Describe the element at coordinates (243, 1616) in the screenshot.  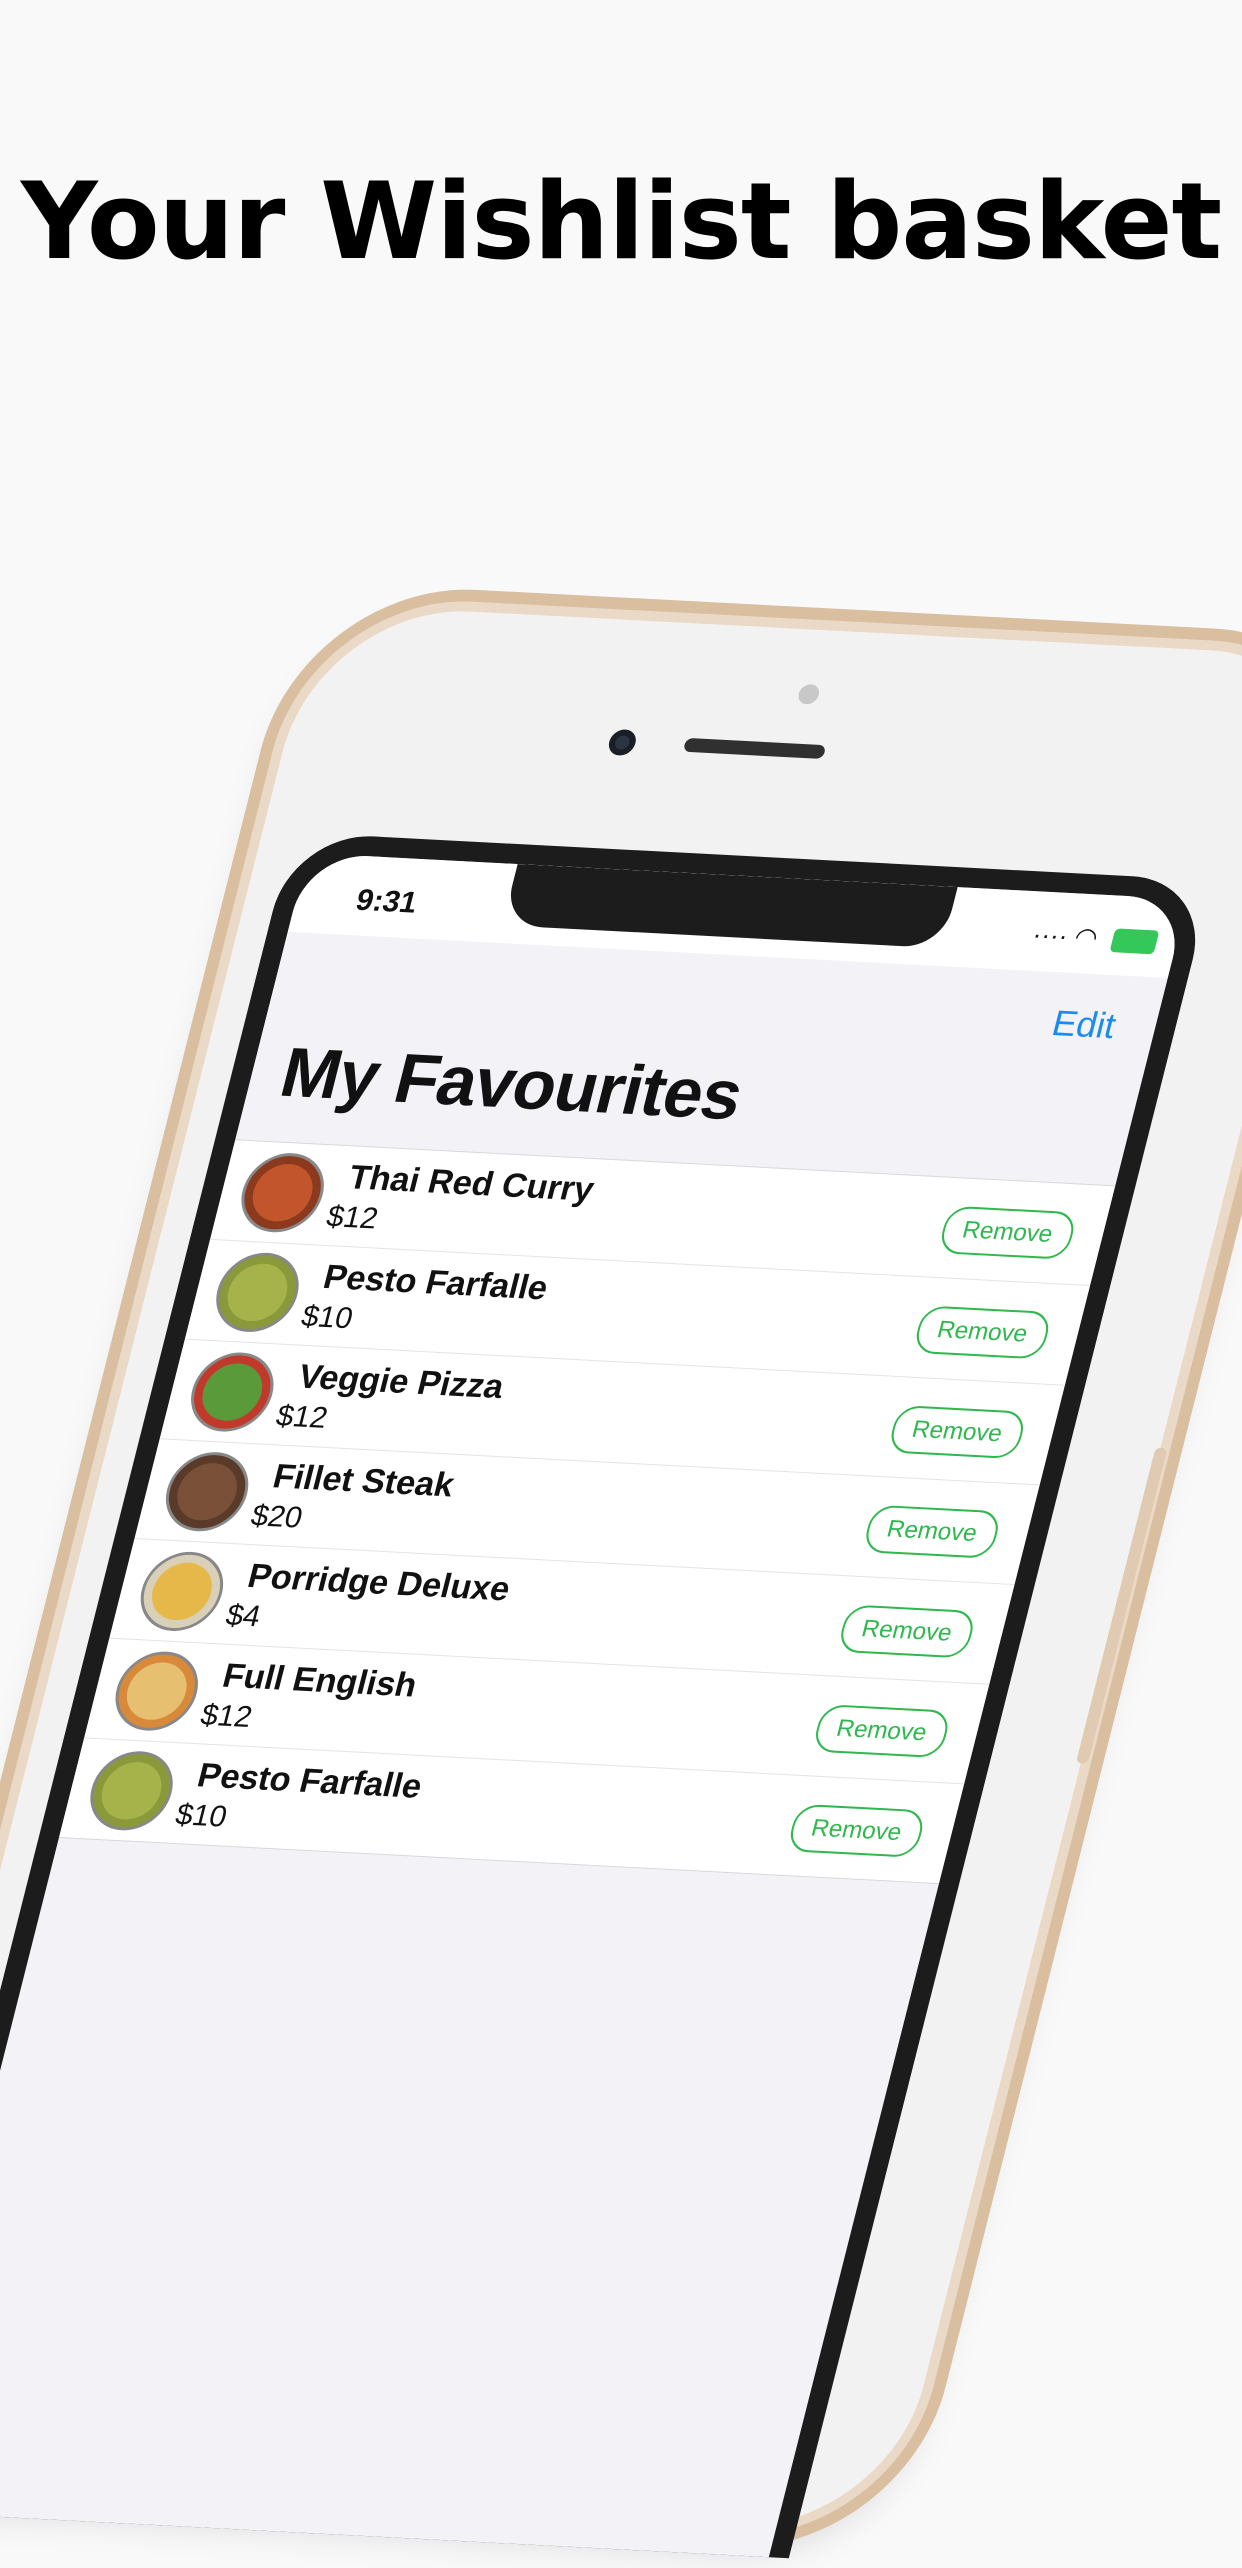
I see `item-price: $4` at that location.